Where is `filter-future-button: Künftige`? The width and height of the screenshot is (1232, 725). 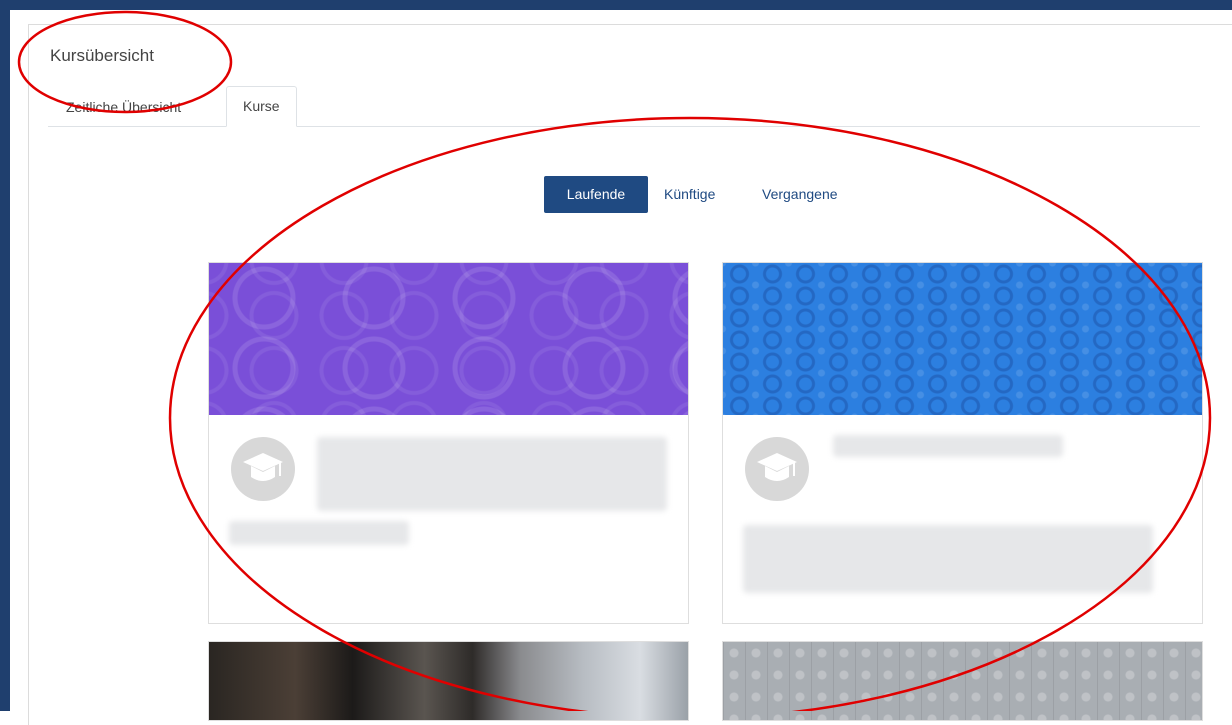 filter-future-button: Künftige is located at coordinates (689, 194).